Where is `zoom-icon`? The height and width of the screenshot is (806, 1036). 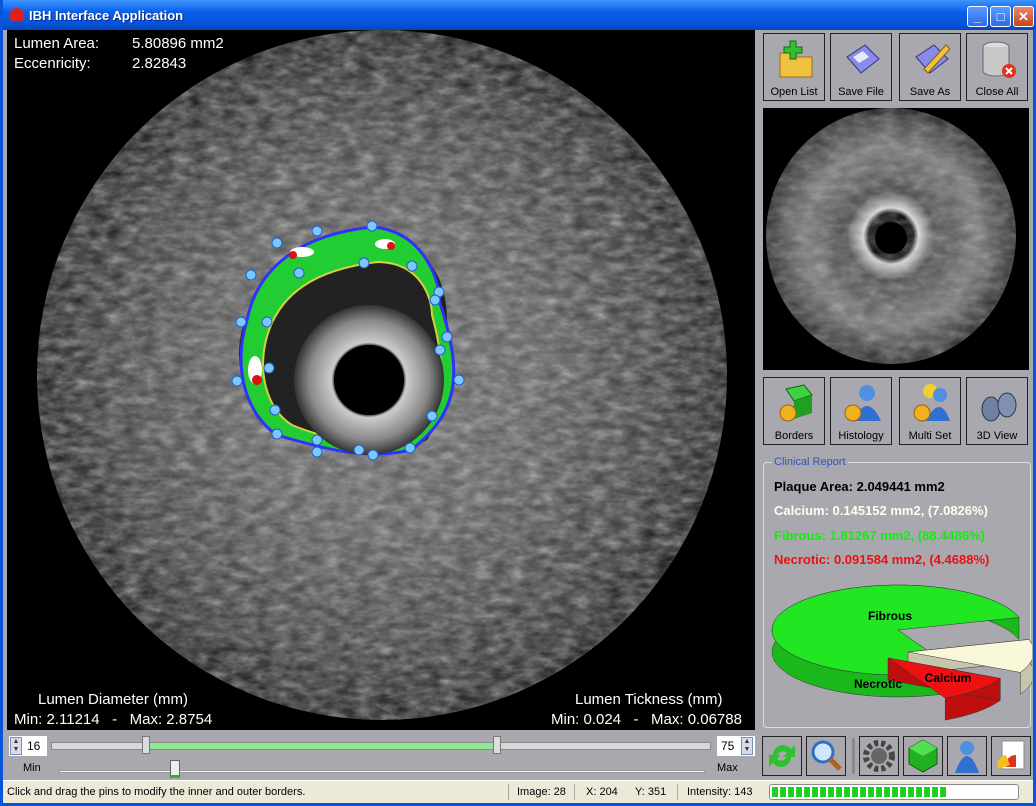
zoom-icon is located at coordinates (826, 755).